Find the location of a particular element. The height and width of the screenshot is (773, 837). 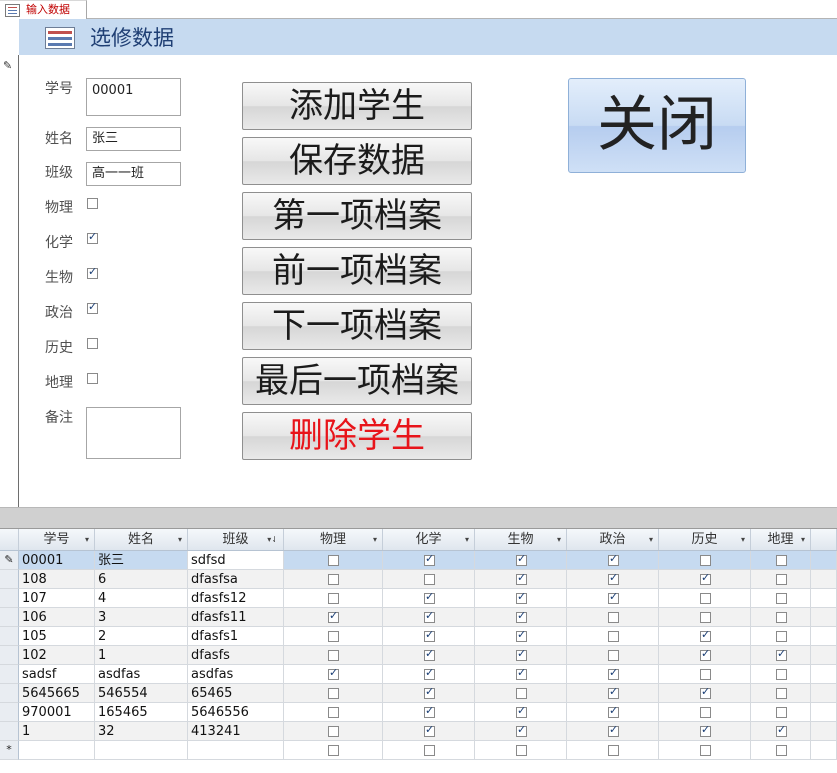

cell-id is located at coordinates (57, 750).